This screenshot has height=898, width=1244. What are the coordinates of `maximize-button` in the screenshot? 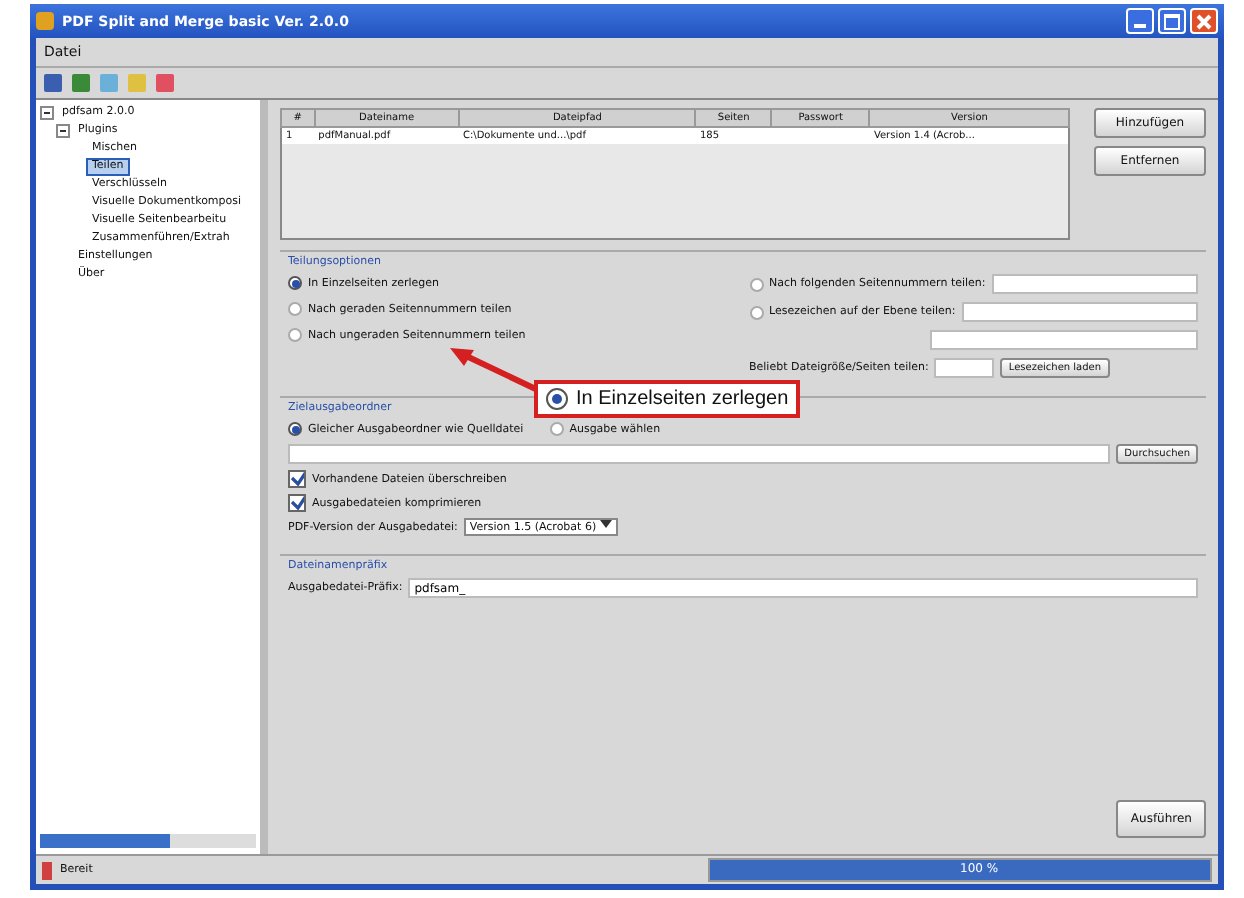 It's located at (1172, 21).